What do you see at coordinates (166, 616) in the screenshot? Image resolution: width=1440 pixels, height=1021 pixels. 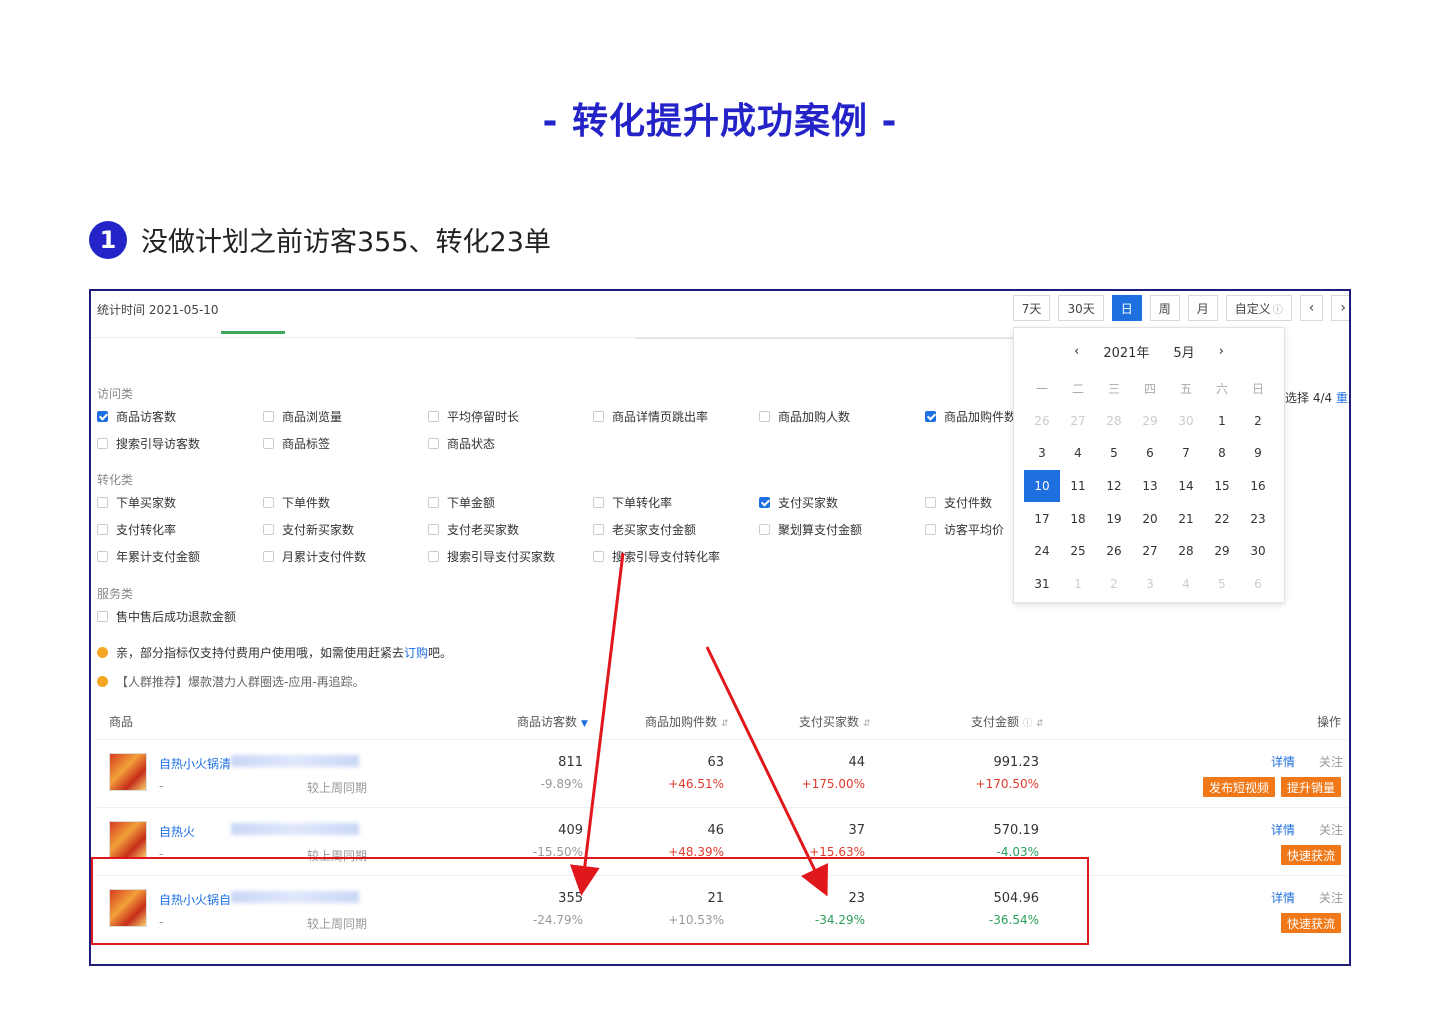 I see `metric-checkbox-service-0: 售中售后成功退款金额` at bounding box center [166, 616].